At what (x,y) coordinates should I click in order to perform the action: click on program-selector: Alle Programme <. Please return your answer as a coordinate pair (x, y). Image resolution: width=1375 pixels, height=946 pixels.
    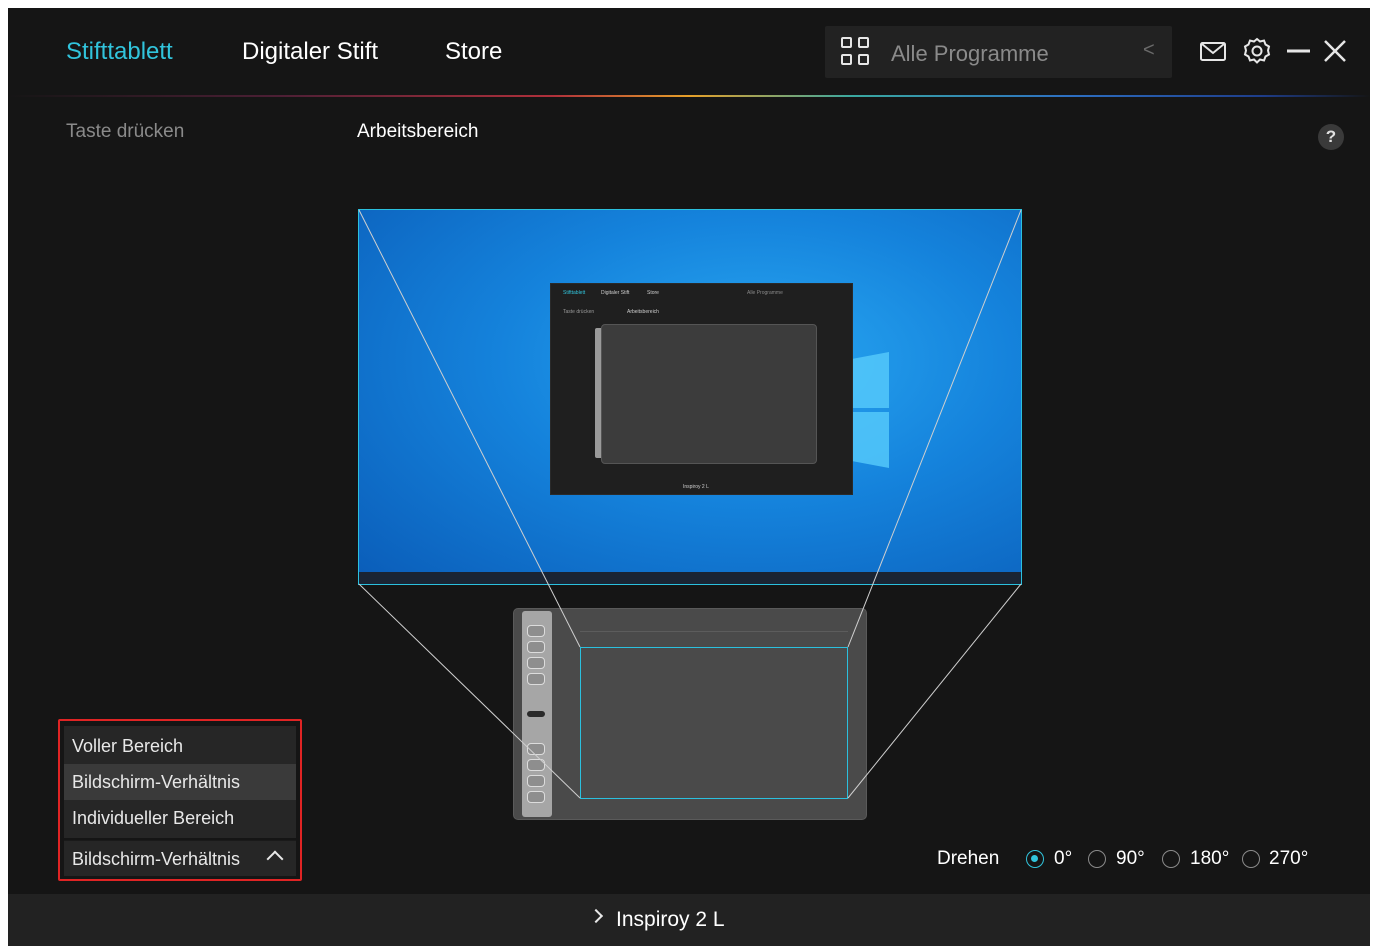
    Looking at the image, I should click on (998, 52).